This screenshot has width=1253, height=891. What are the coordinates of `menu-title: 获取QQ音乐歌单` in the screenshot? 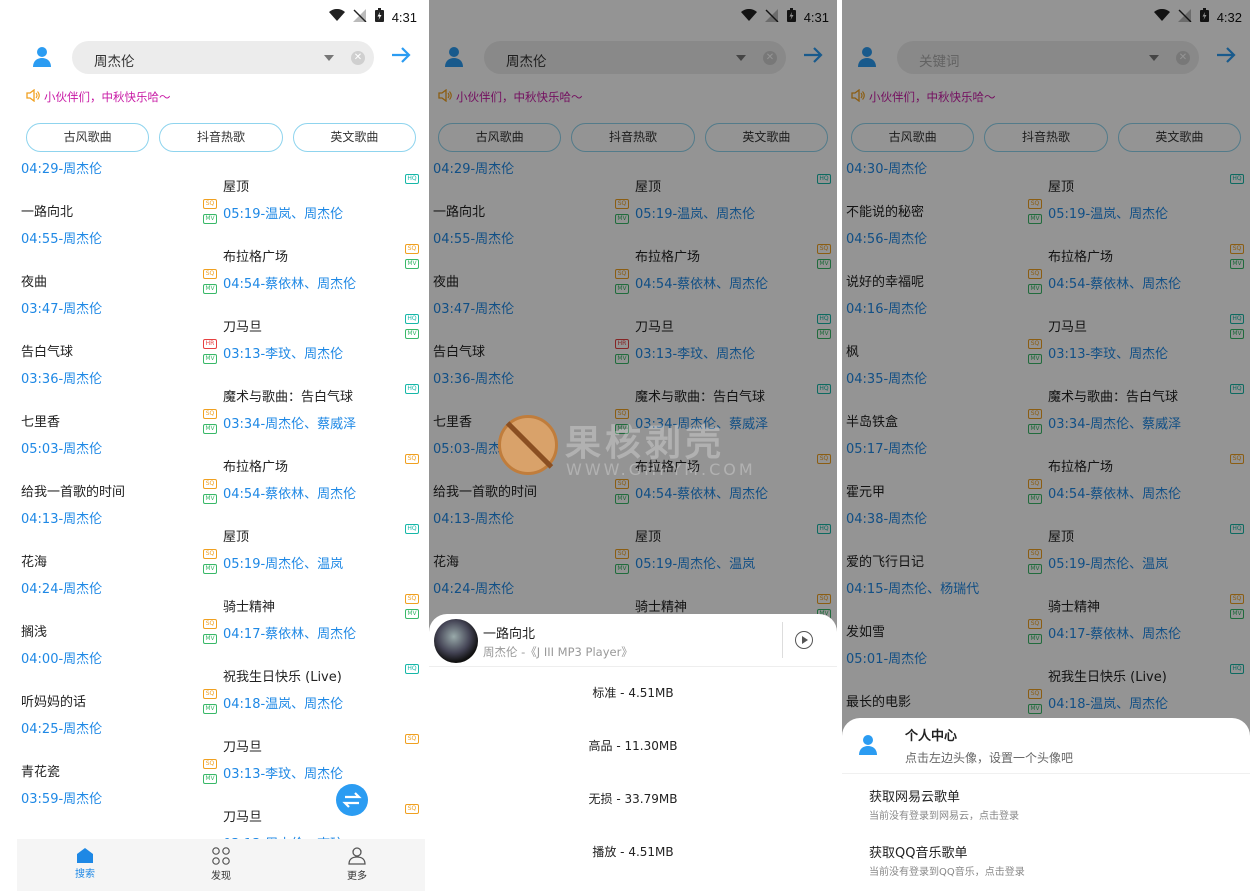 It's located at (918, 853).